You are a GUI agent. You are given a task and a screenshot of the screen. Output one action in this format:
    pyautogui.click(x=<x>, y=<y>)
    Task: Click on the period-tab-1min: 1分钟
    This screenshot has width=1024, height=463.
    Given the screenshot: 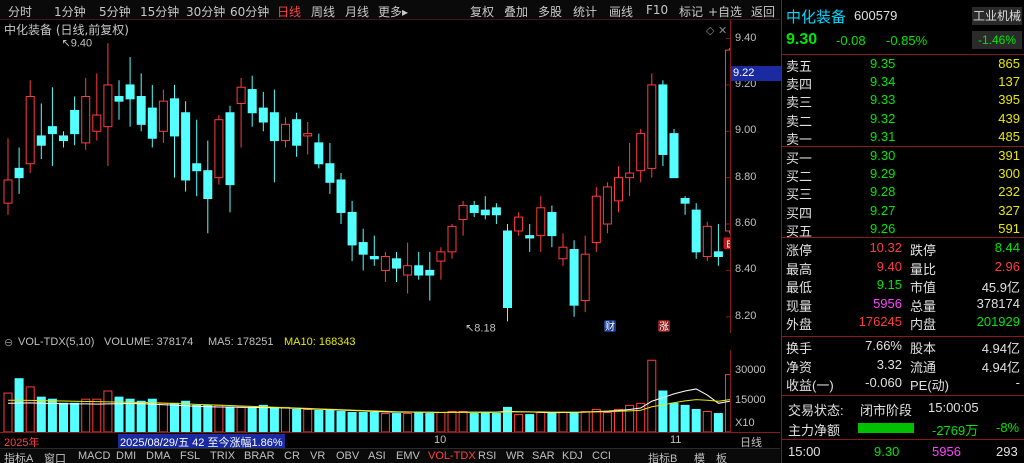 What is the action you would take?
    pyautogui.click(x=70, y=11)
    